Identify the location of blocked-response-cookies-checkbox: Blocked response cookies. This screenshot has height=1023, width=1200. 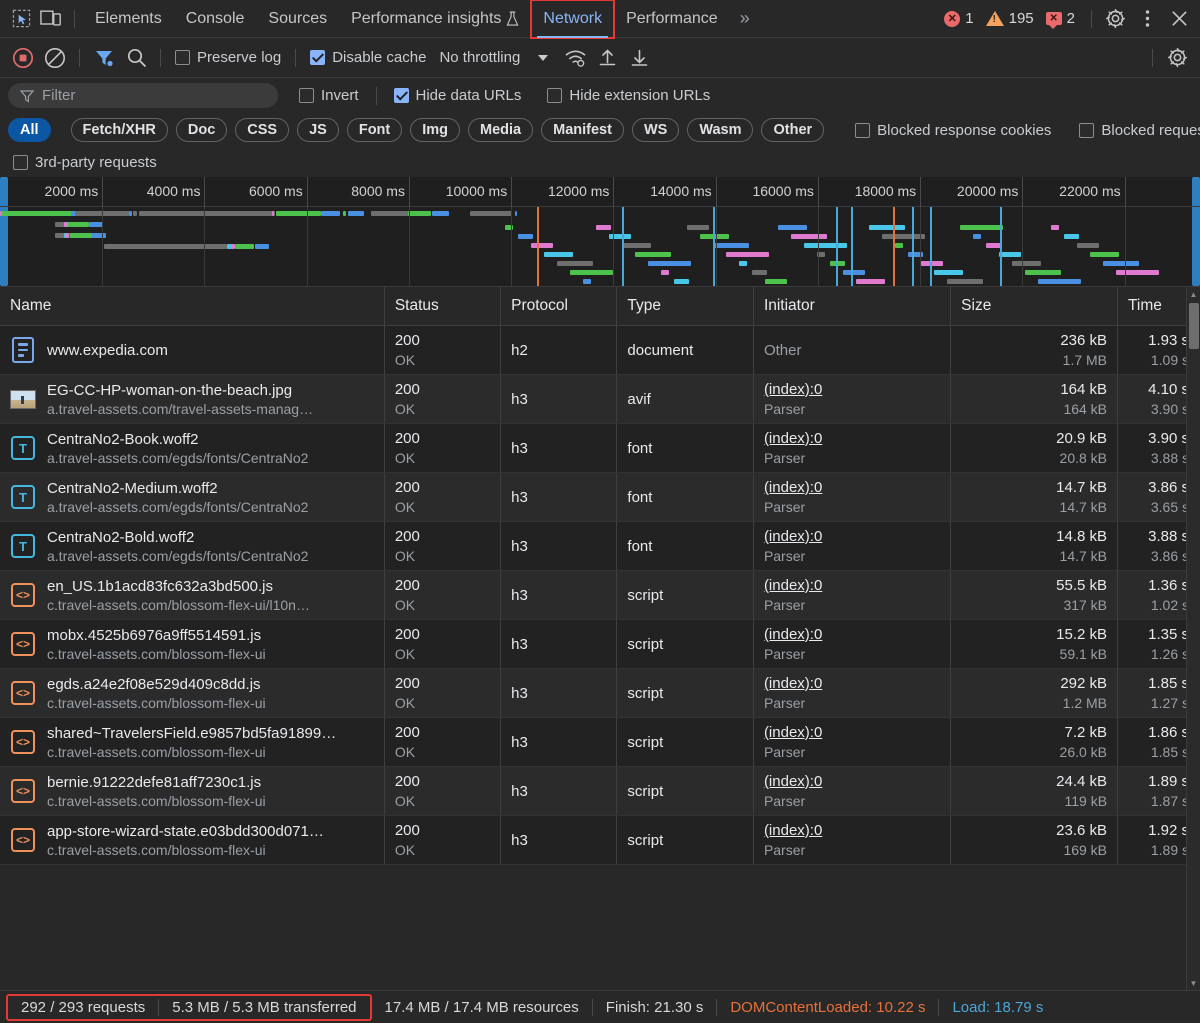
(953, 130).